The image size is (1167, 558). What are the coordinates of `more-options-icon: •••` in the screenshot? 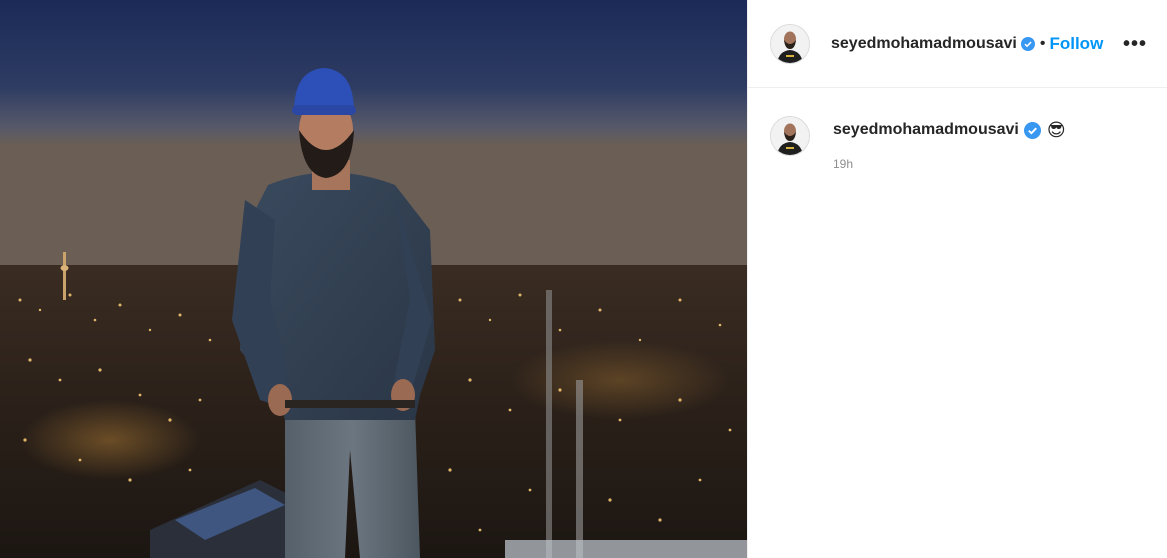 It's located at (1135, 44).